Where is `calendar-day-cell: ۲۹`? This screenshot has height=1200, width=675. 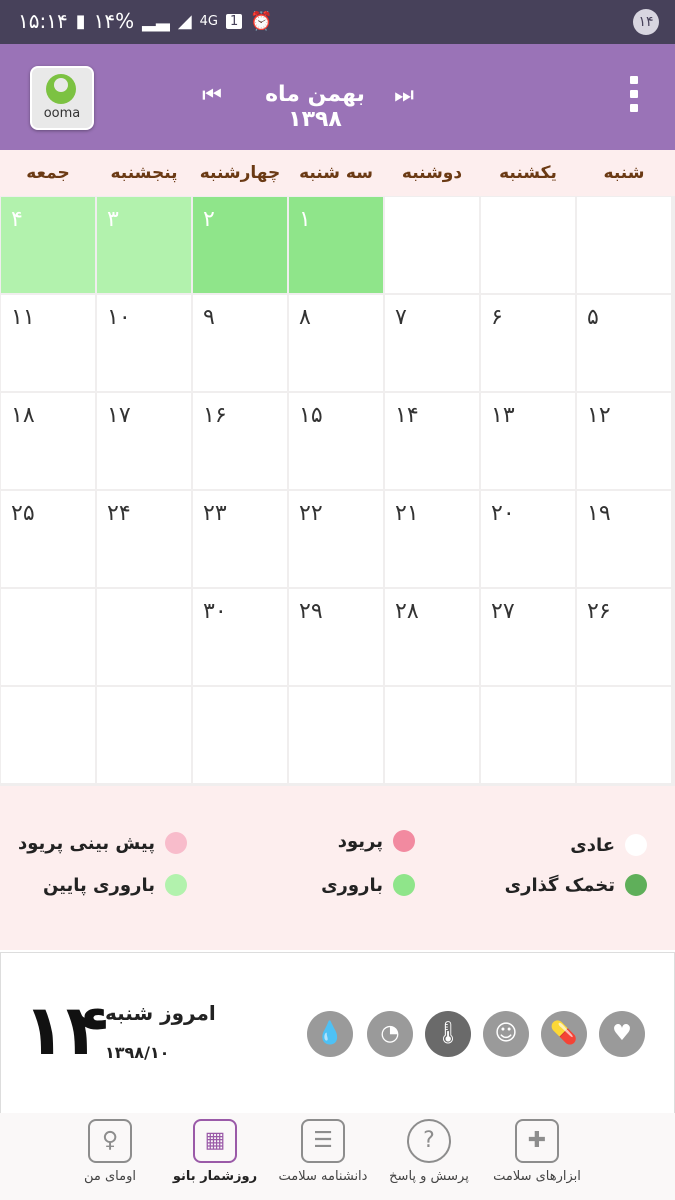
calendar-day-cell: ۲۹ is located at coordinates (336, 637).